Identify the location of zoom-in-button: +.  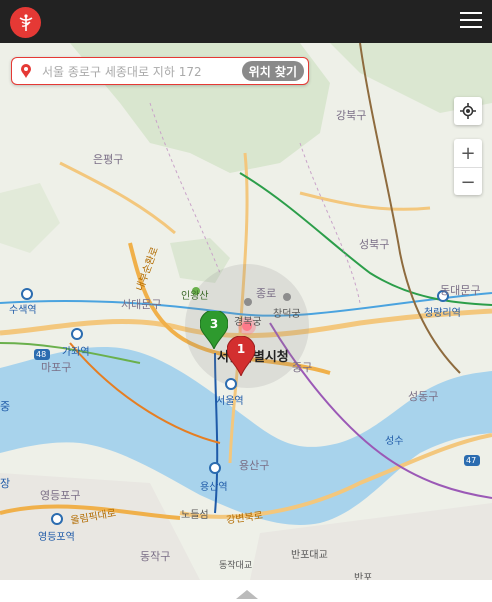
(468, 153).